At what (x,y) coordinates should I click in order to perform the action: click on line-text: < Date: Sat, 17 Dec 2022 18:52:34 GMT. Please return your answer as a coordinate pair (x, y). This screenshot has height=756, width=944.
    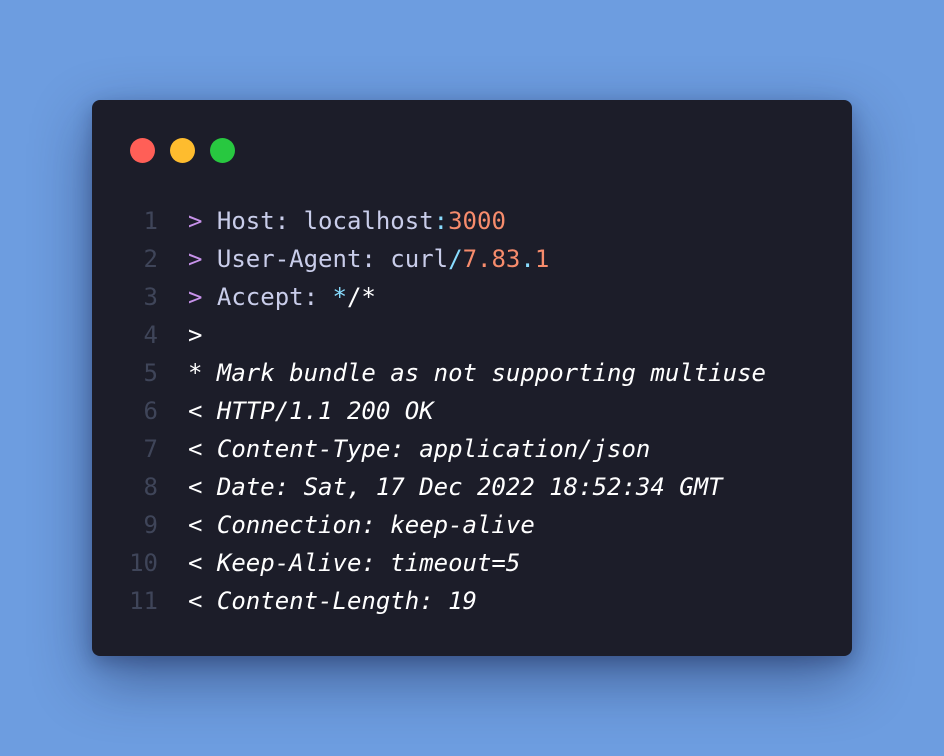
    Looking at the image, I should click on (455, 487).